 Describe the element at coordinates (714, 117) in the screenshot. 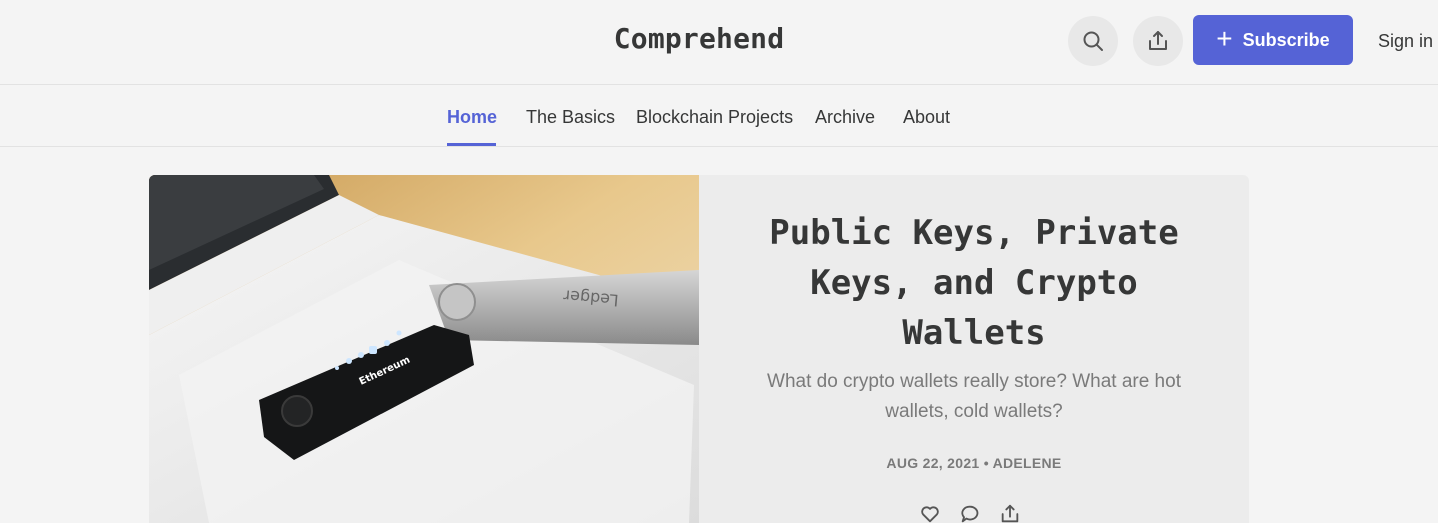

I see `nav-item-blockchain-projects: Blockchain Projects` at that location.